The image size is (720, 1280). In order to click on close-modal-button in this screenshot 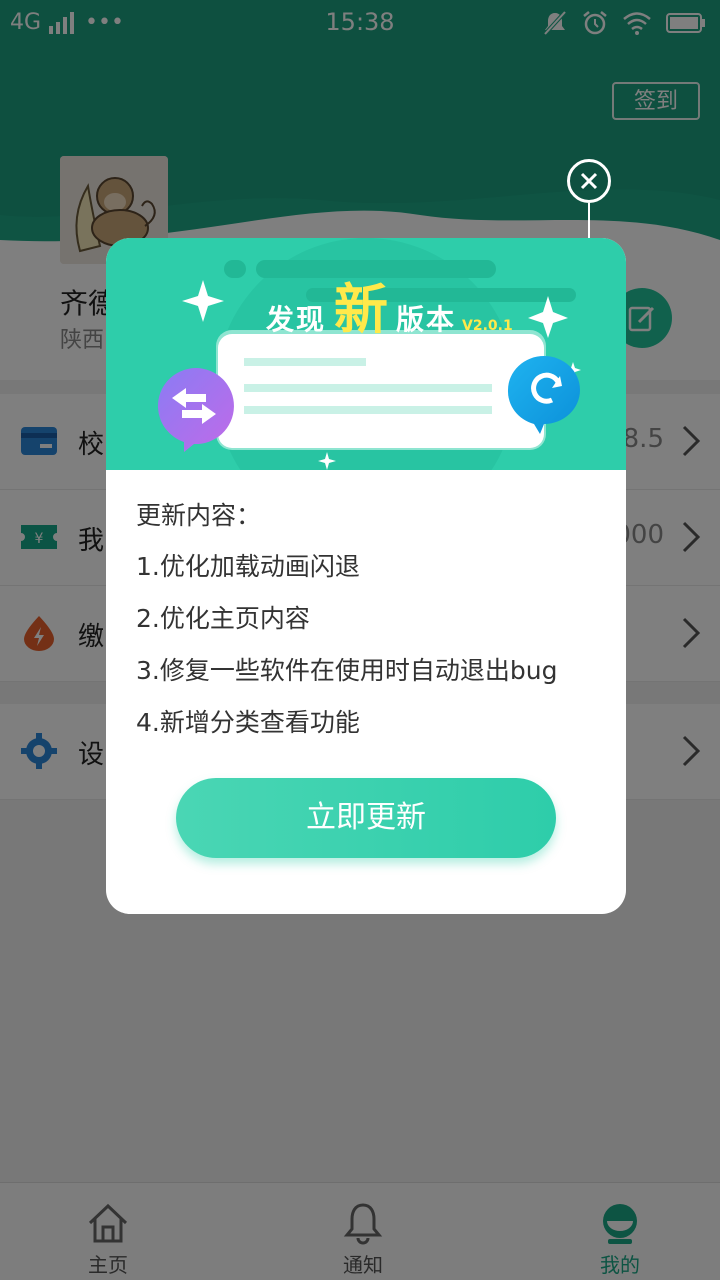, I will do `click(589, 181)`.